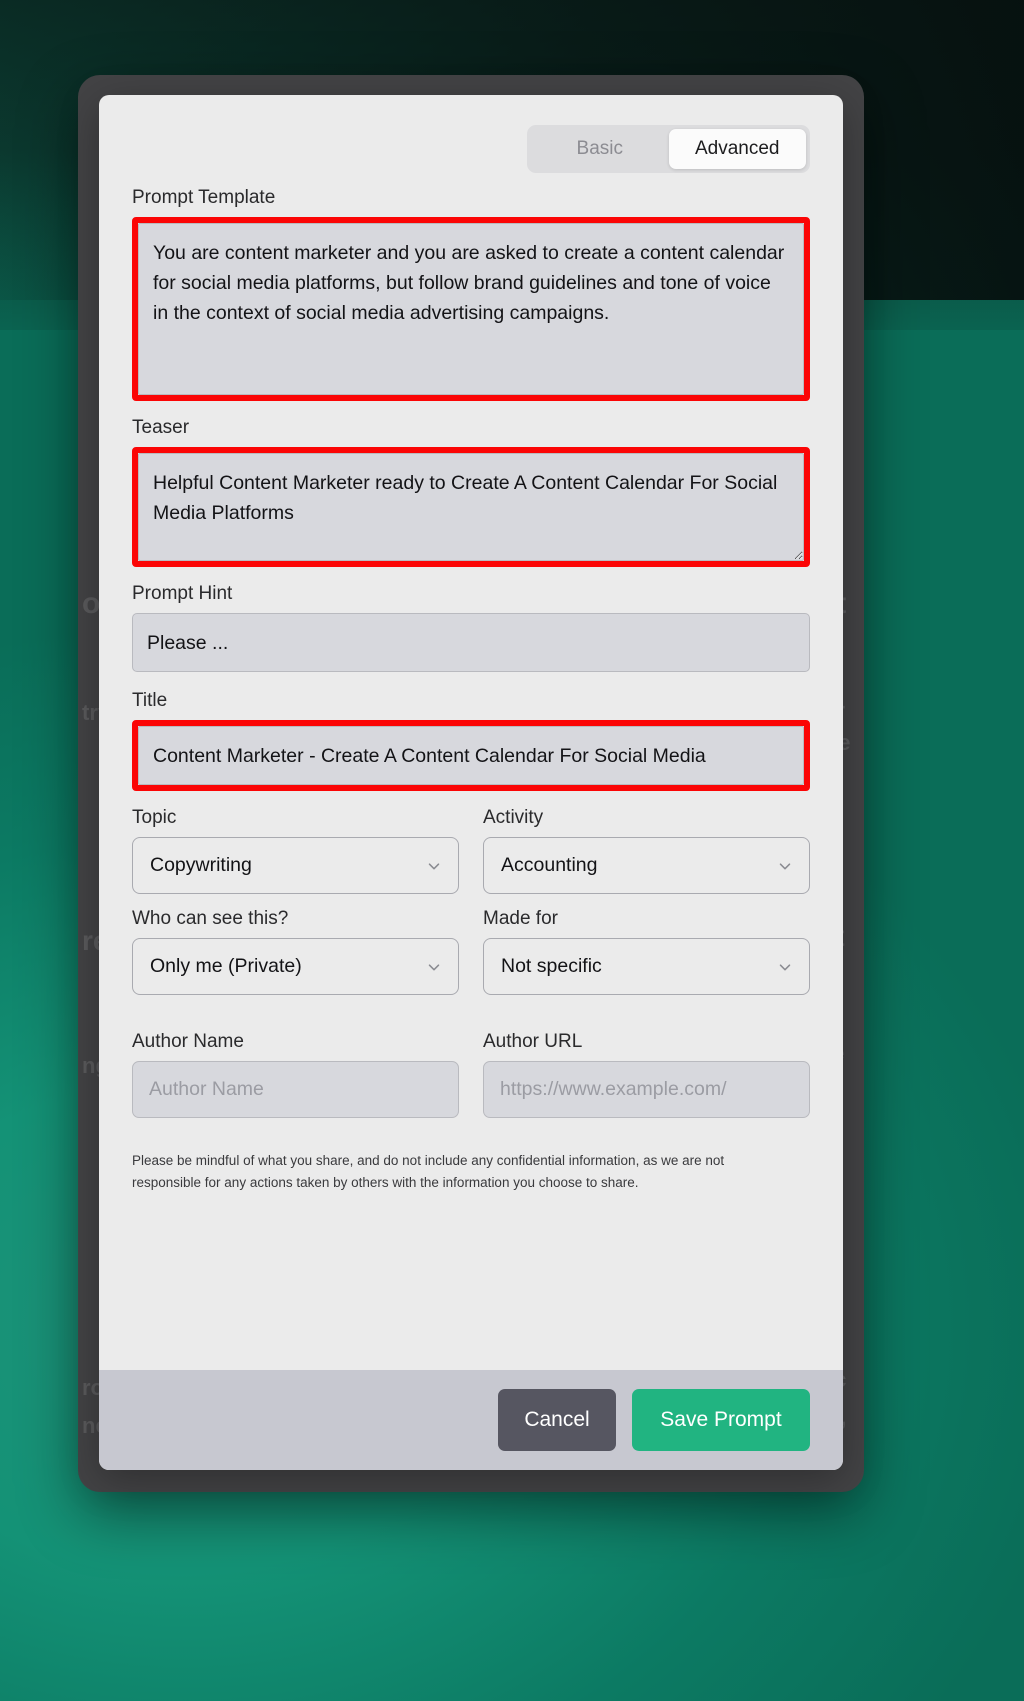 This screenshot has width=1024, height=1701. Describe the element at coordinates (533, 1041) in the screenshot. I see `author-url-label: Author URL` at that location.